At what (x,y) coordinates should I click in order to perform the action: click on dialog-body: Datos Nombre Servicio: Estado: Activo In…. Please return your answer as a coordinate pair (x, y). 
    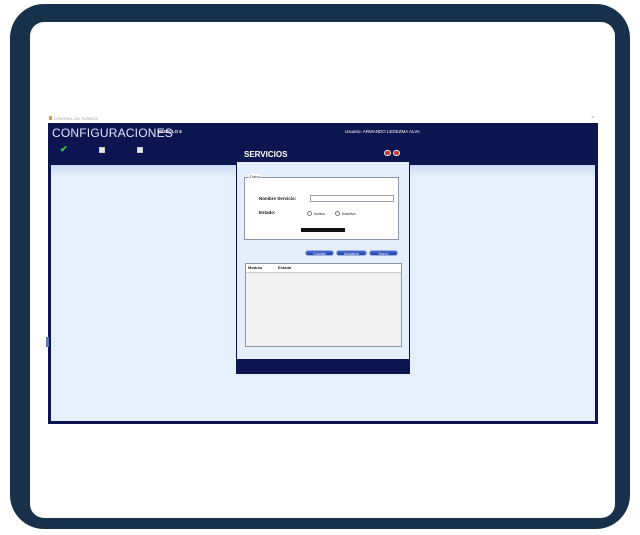
    Looking at the image, I should click on (323, 260).